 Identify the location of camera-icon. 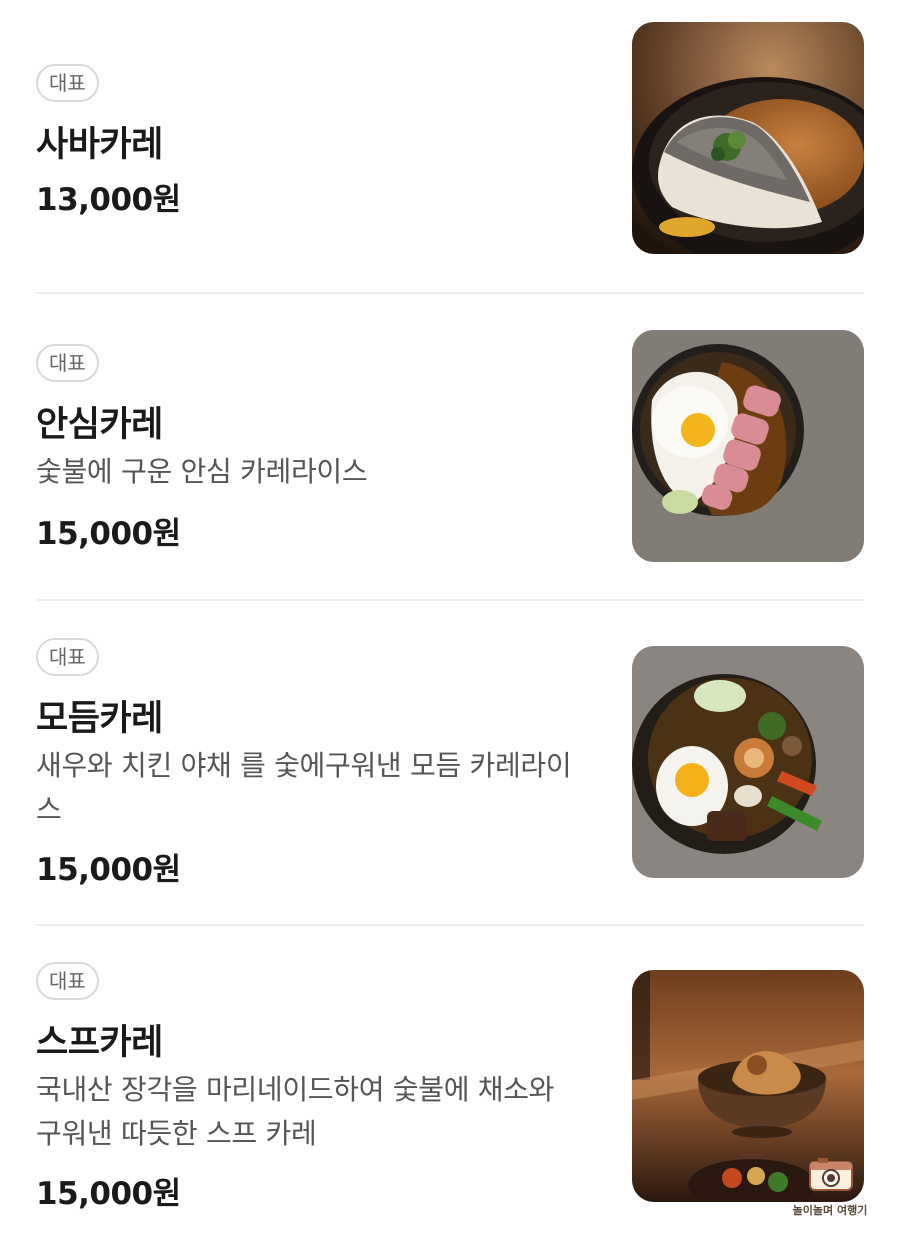
(831, 1174).